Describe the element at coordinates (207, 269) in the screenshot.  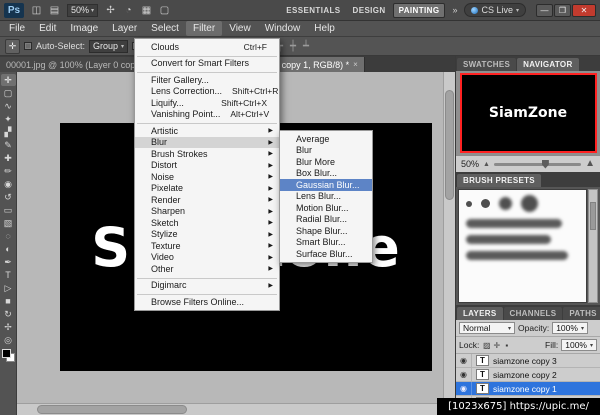
I see `filter-menu-item: Other ▶` at that location.